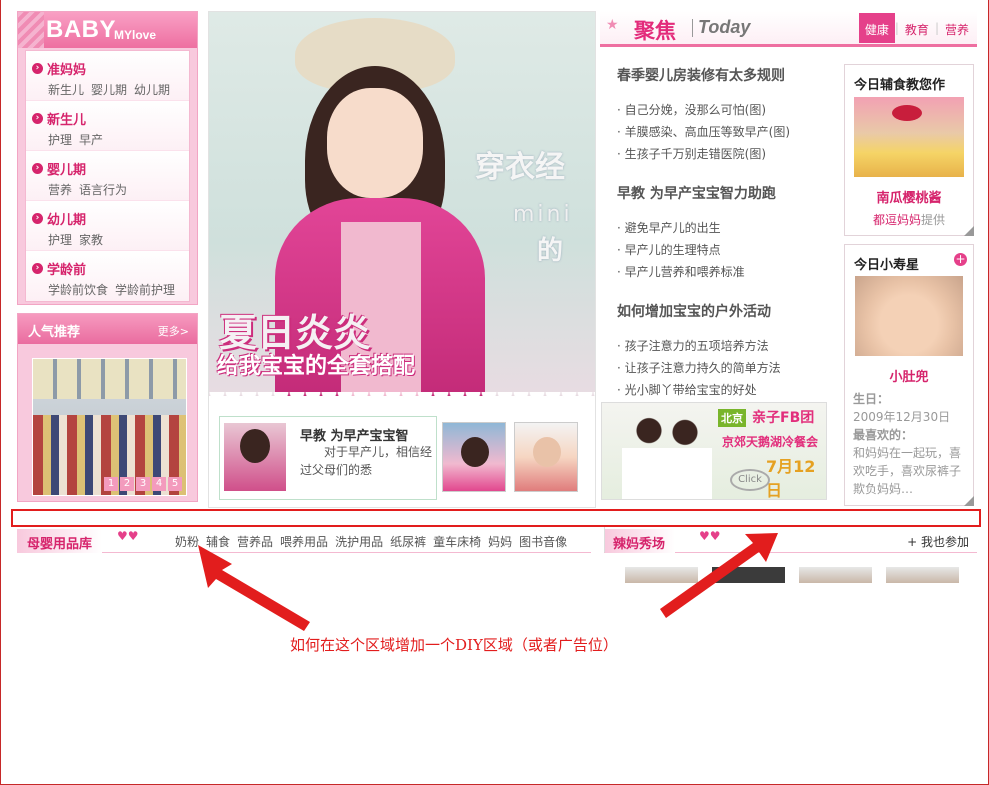  What do you see at coordinates (902, 417) in the screenshot?
I see `birthday-value: 2009年12月30日` at bounding box center [902, 417].